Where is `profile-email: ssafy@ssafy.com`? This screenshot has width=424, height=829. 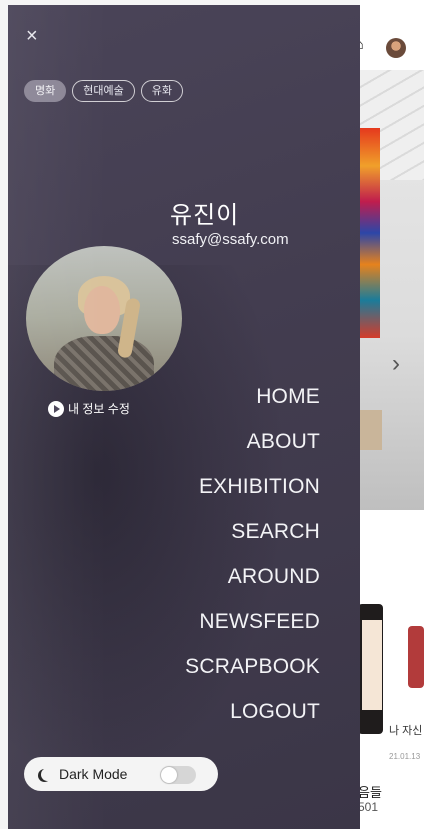 profile-email: ssafy@ssafy.com is located at coordinates (230, 239).